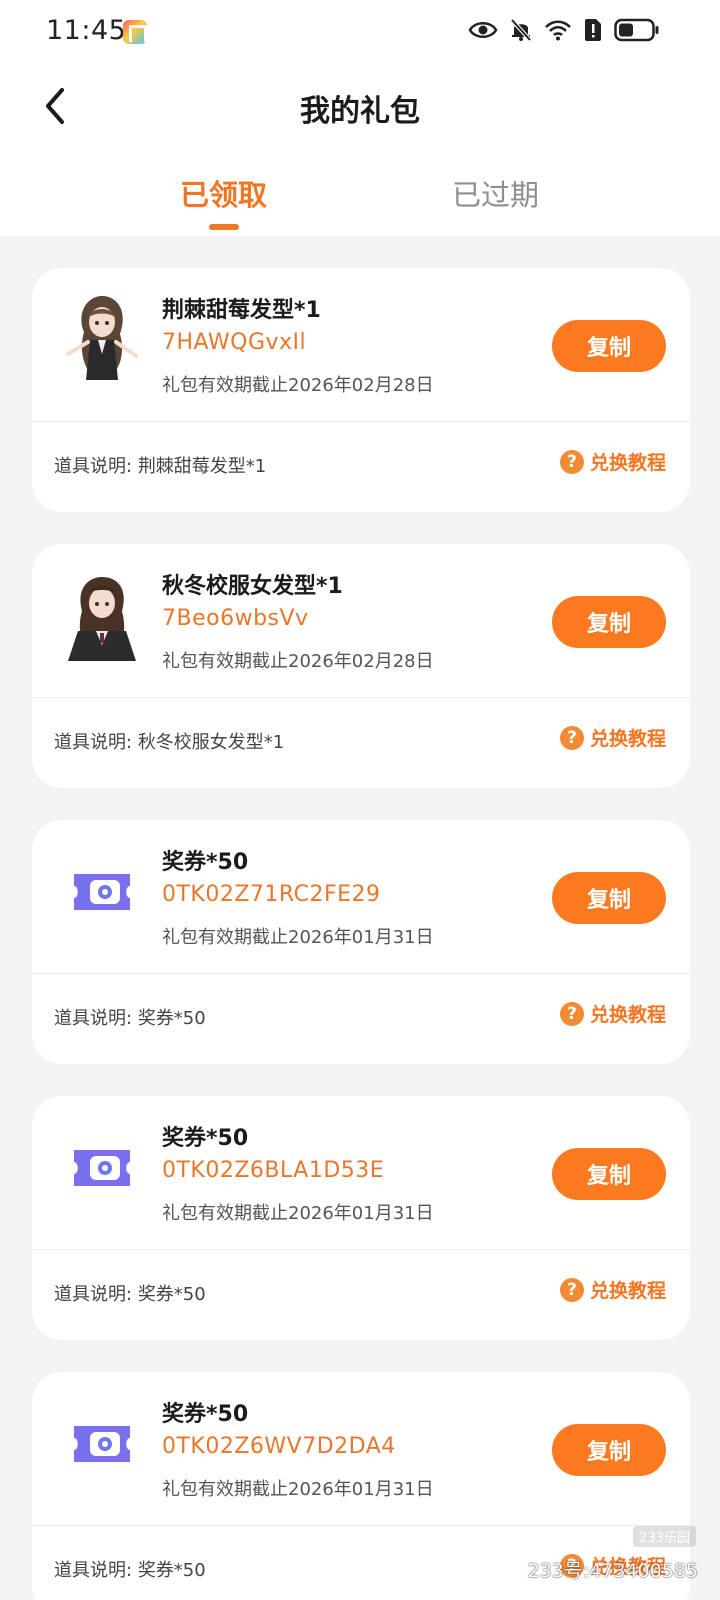 Image resolution: width=720 pixels, height=1600 pixels. I want to click on item-description: 道具说明: 秋冬校服女发型*1, so click(169, 741).